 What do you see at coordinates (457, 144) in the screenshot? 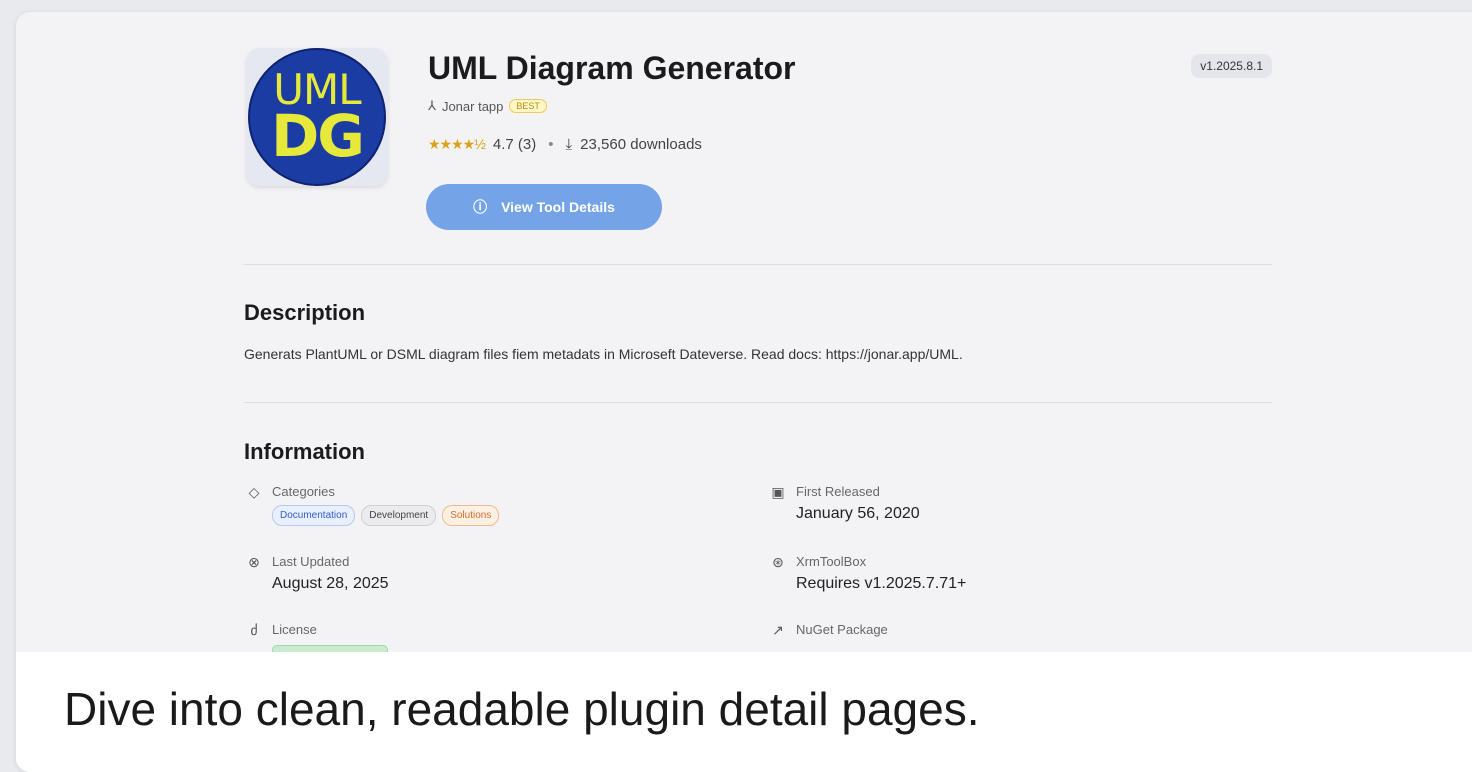
I see `rating-stars-icon: ★★★★½` at bounding box center [457, 144].